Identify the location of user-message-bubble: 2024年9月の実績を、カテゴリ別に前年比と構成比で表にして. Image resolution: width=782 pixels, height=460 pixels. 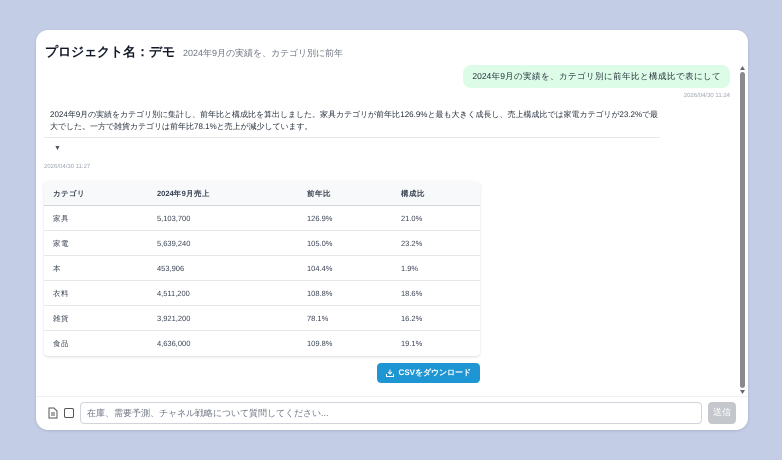
(596, 76).